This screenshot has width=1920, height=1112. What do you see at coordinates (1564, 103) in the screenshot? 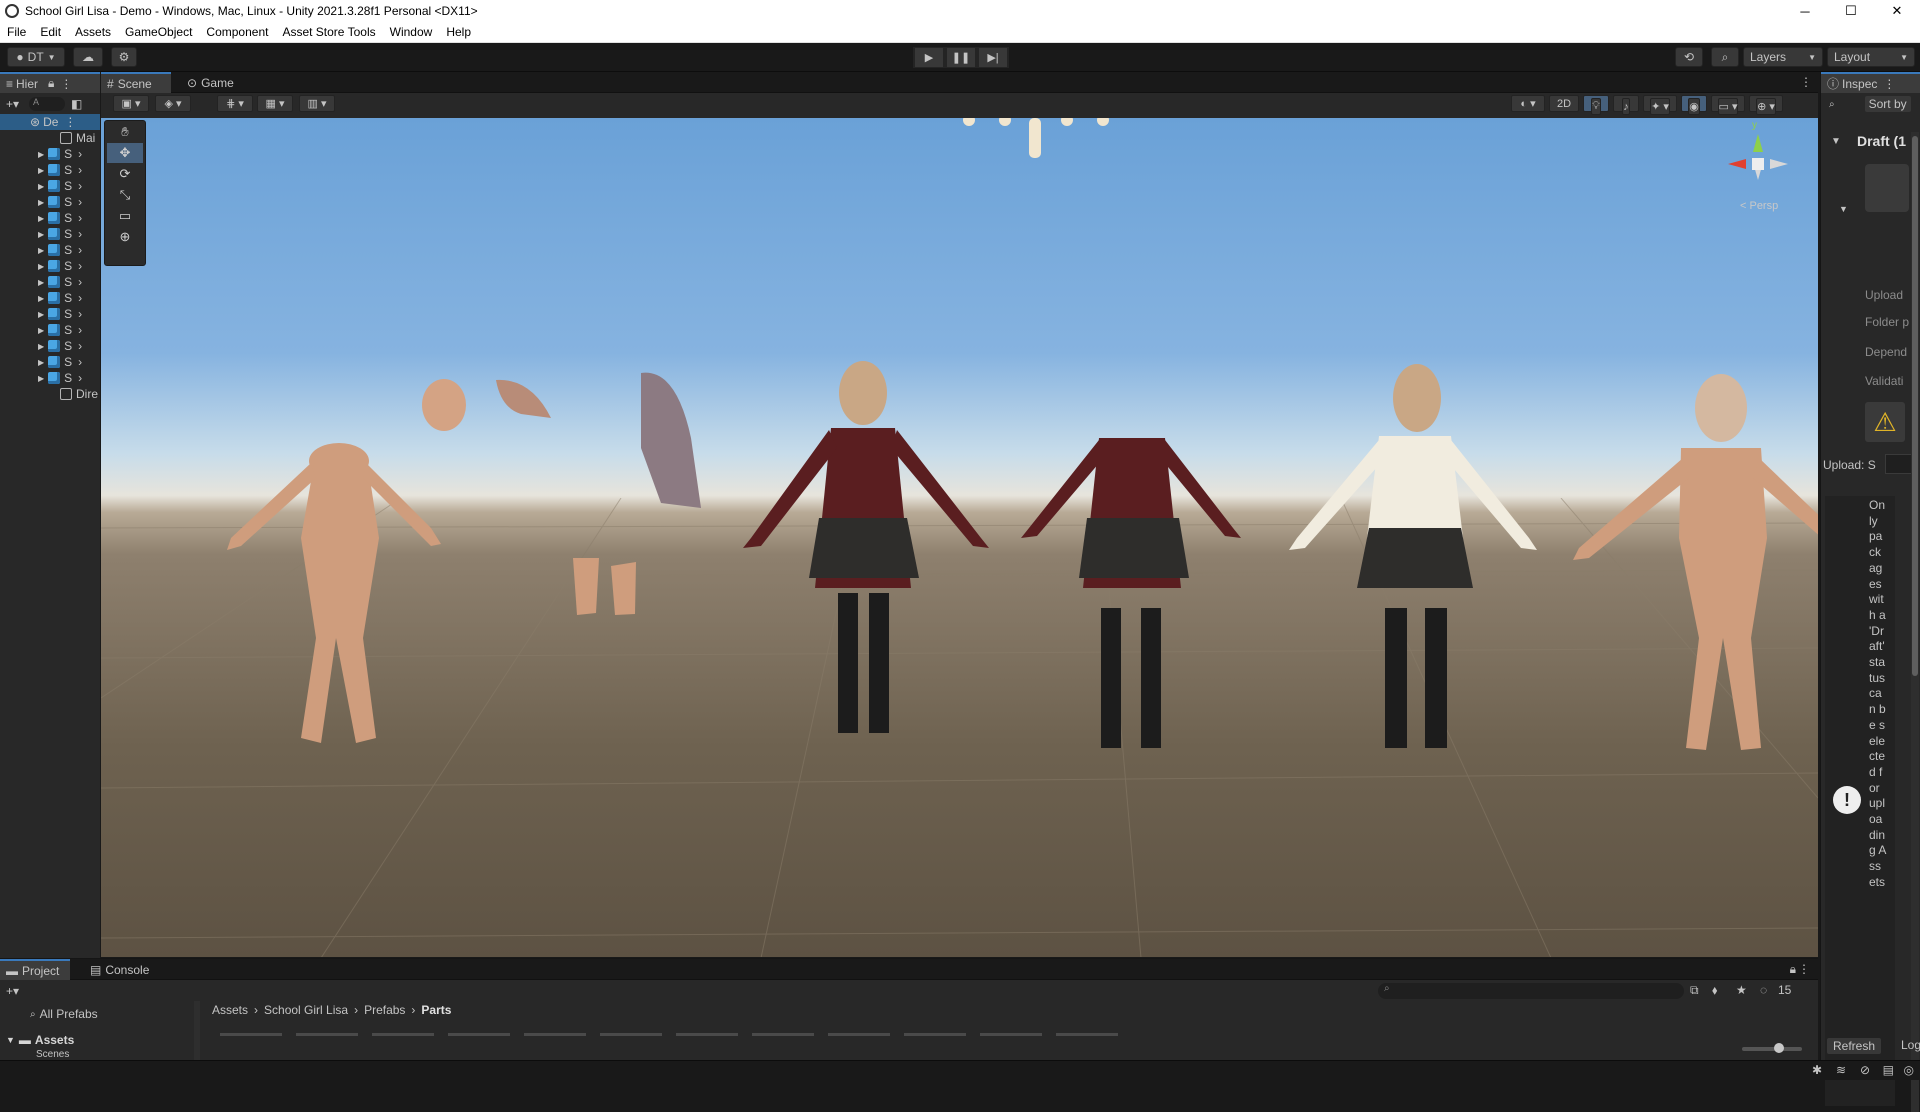
I see `mode-2d-button: 2D` at bounding box center [1564, 103].